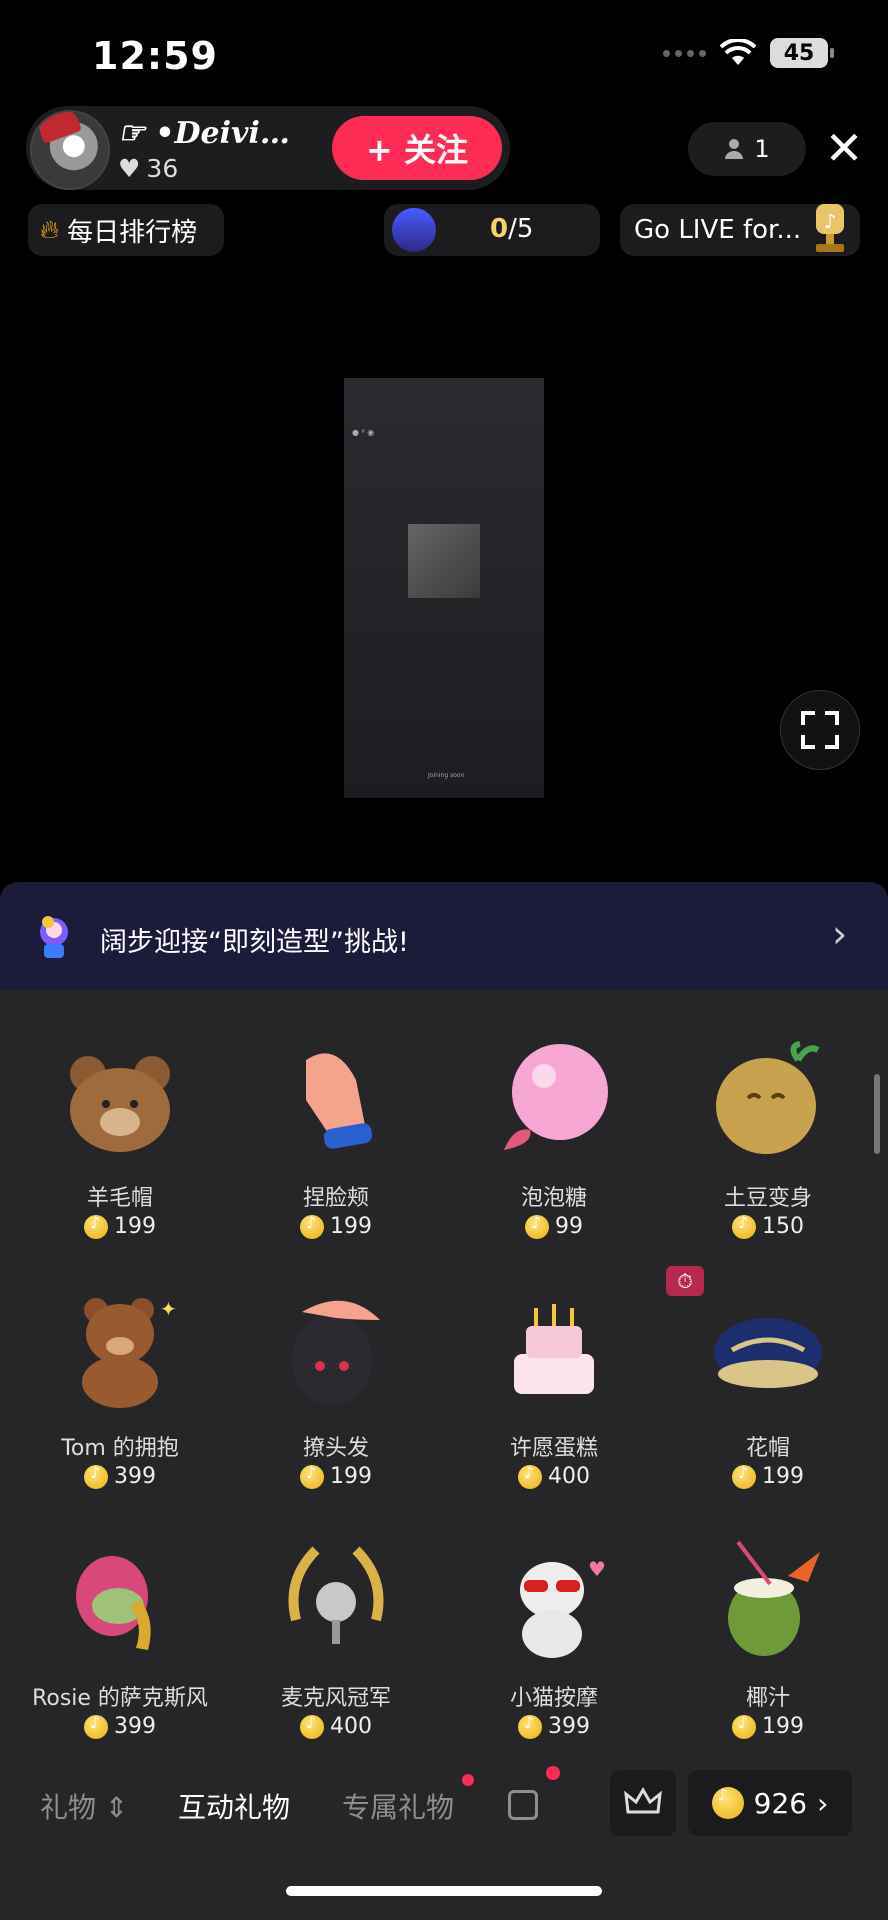 The height and width of the screenshot is (1920, 888). Describe the element at coordinates (398, 1806) in the screenshot. I see `tab-exclusive-gifts: 专属礼物` at that location.